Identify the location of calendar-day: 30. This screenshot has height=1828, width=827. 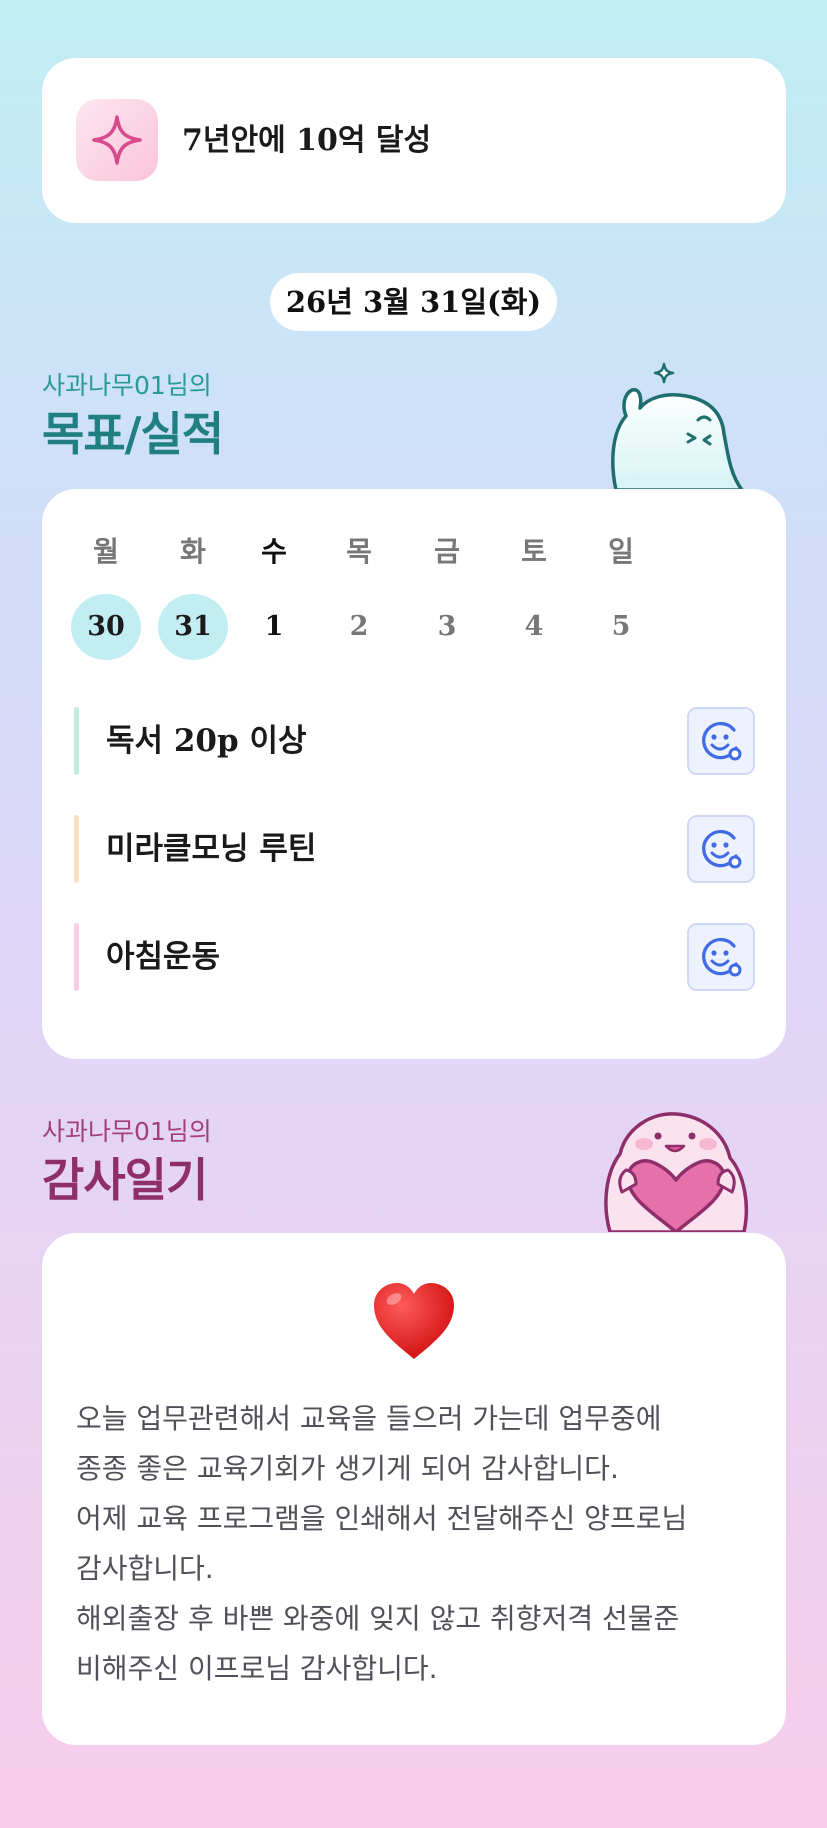
(106, 627).